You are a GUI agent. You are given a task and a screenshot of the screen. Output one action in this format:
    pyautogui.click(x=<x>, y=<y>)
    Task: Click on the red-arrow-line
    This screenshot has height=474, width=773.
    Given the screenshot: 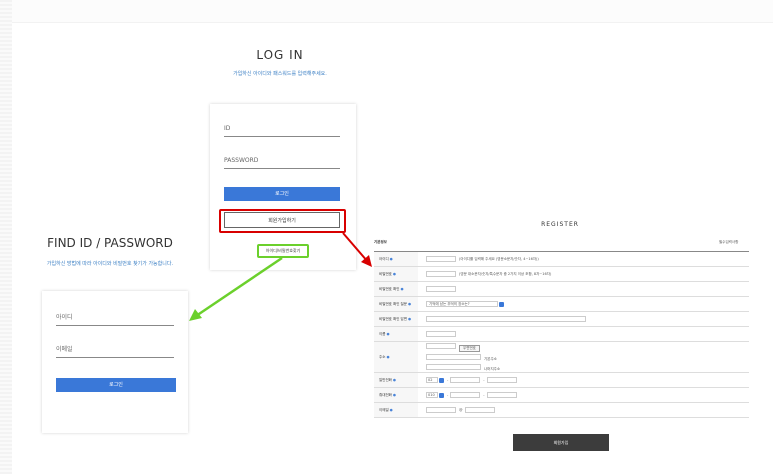 What is the action you would take?
    pyautogui.click(x=355, y=247)
    